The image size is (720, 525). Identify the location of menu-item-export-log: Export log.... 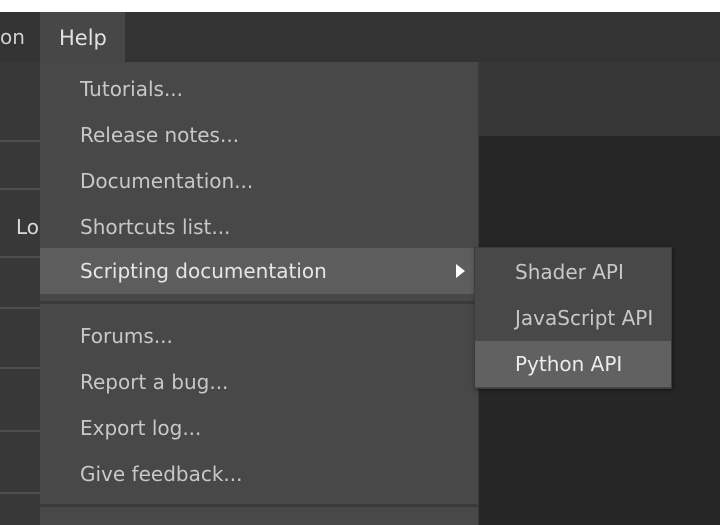
(259, 428).